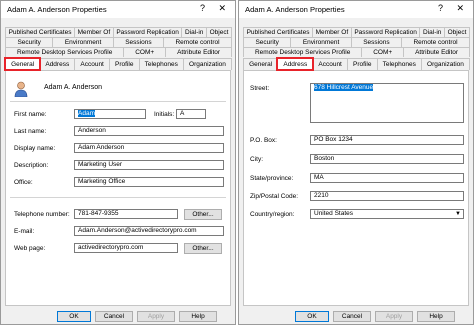  Describe the element at coordinates (387, 140) in the screenshot. I see `pobox-input: PO Box 1234` at that location.